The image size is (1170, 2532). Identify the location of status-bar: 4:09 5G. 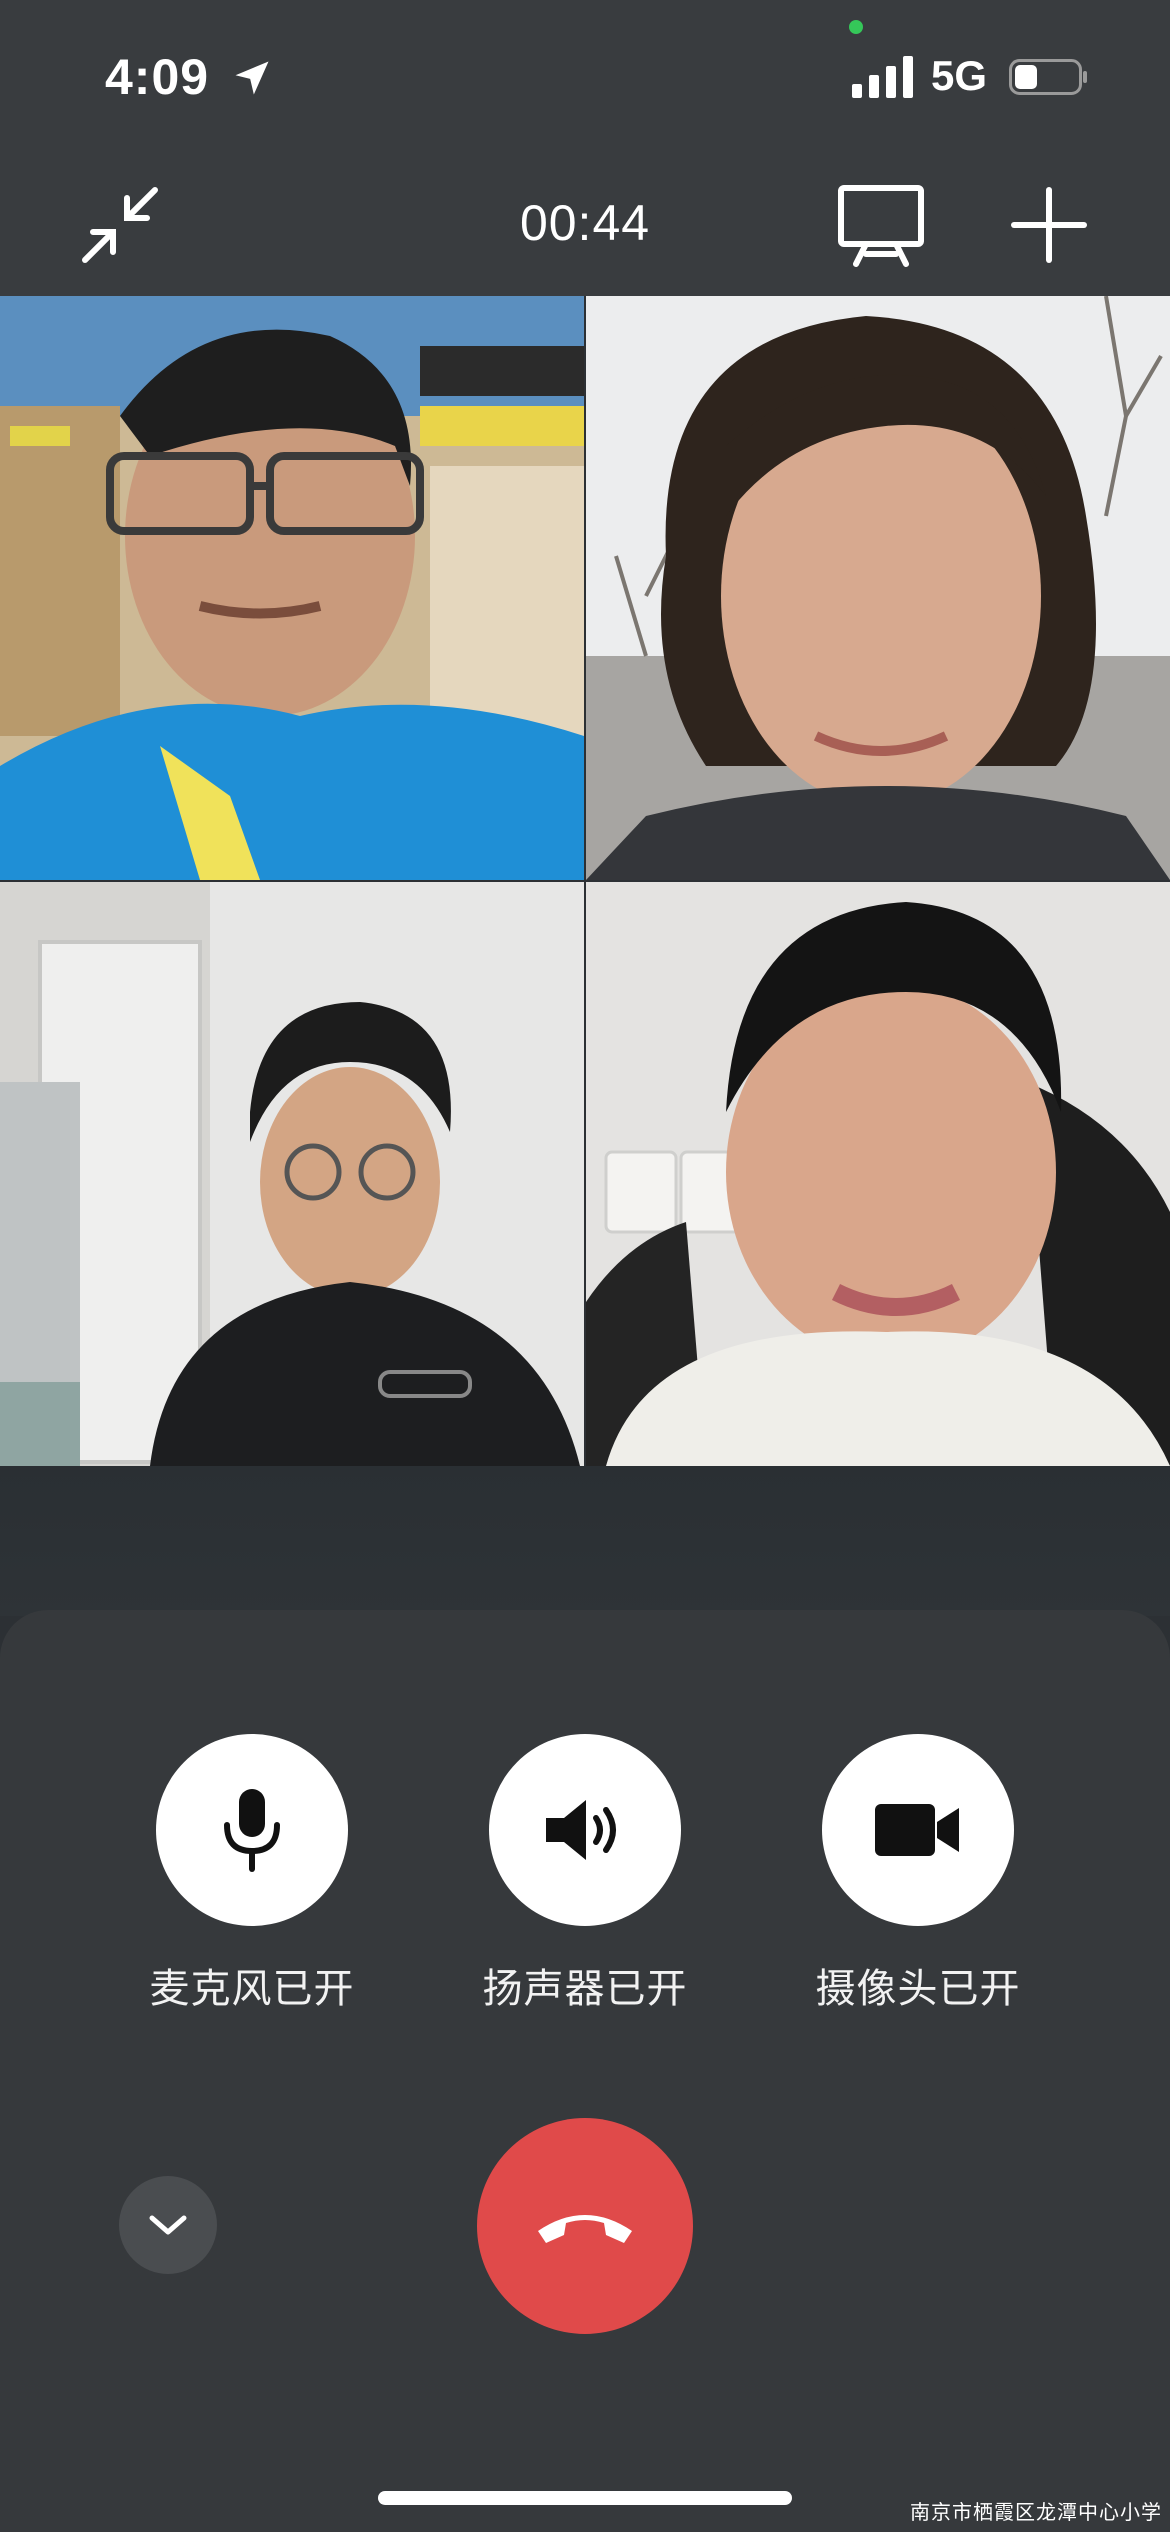
(585, 75).